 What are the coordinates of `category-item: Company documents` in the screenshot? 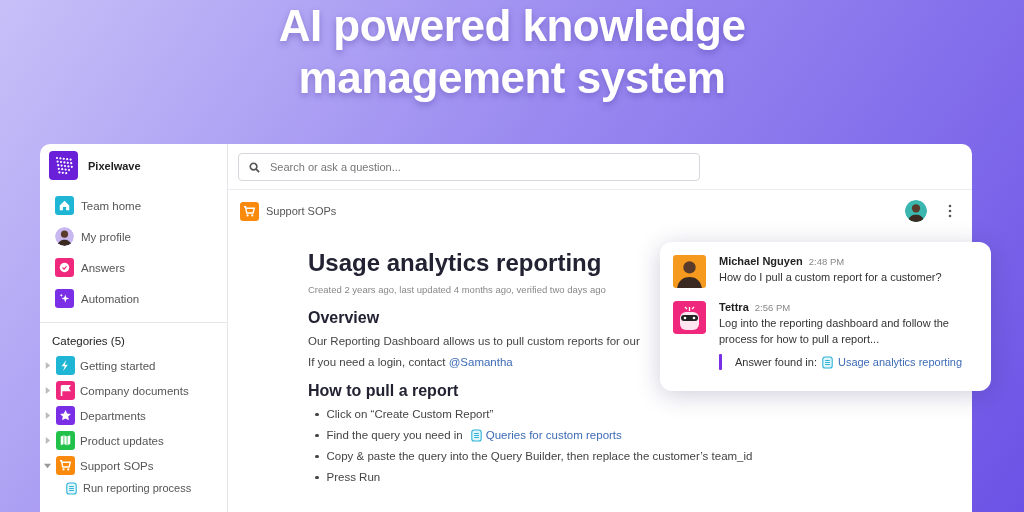 It's located at (134, 390).